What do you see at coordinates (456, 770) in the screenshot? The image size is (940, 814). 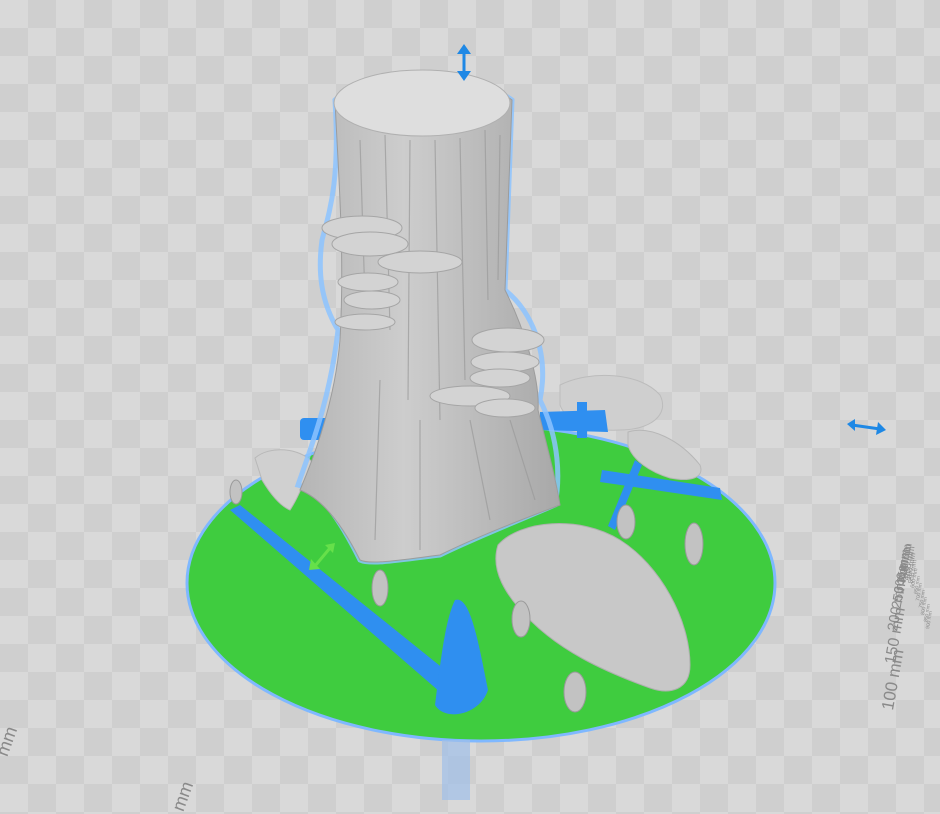 I see `support-leg-bottom` at bounding box center [456, 770].